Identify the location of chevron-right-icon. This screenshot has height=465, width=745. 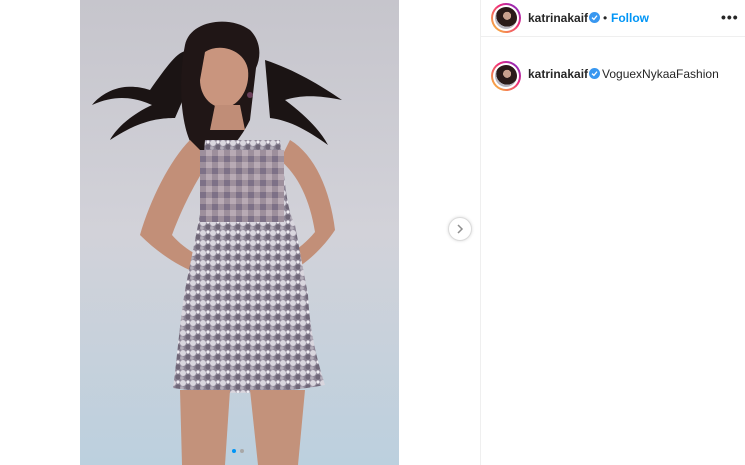
(460, 229).